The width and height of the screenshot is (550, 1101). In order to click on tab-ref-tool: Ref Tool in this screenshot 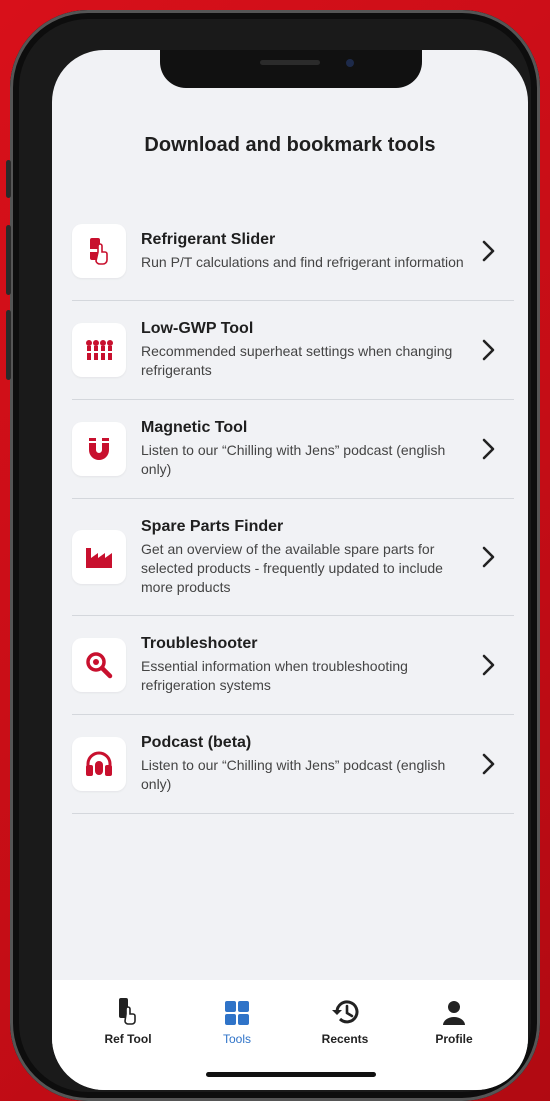, I will do `click(128, 1020)`.